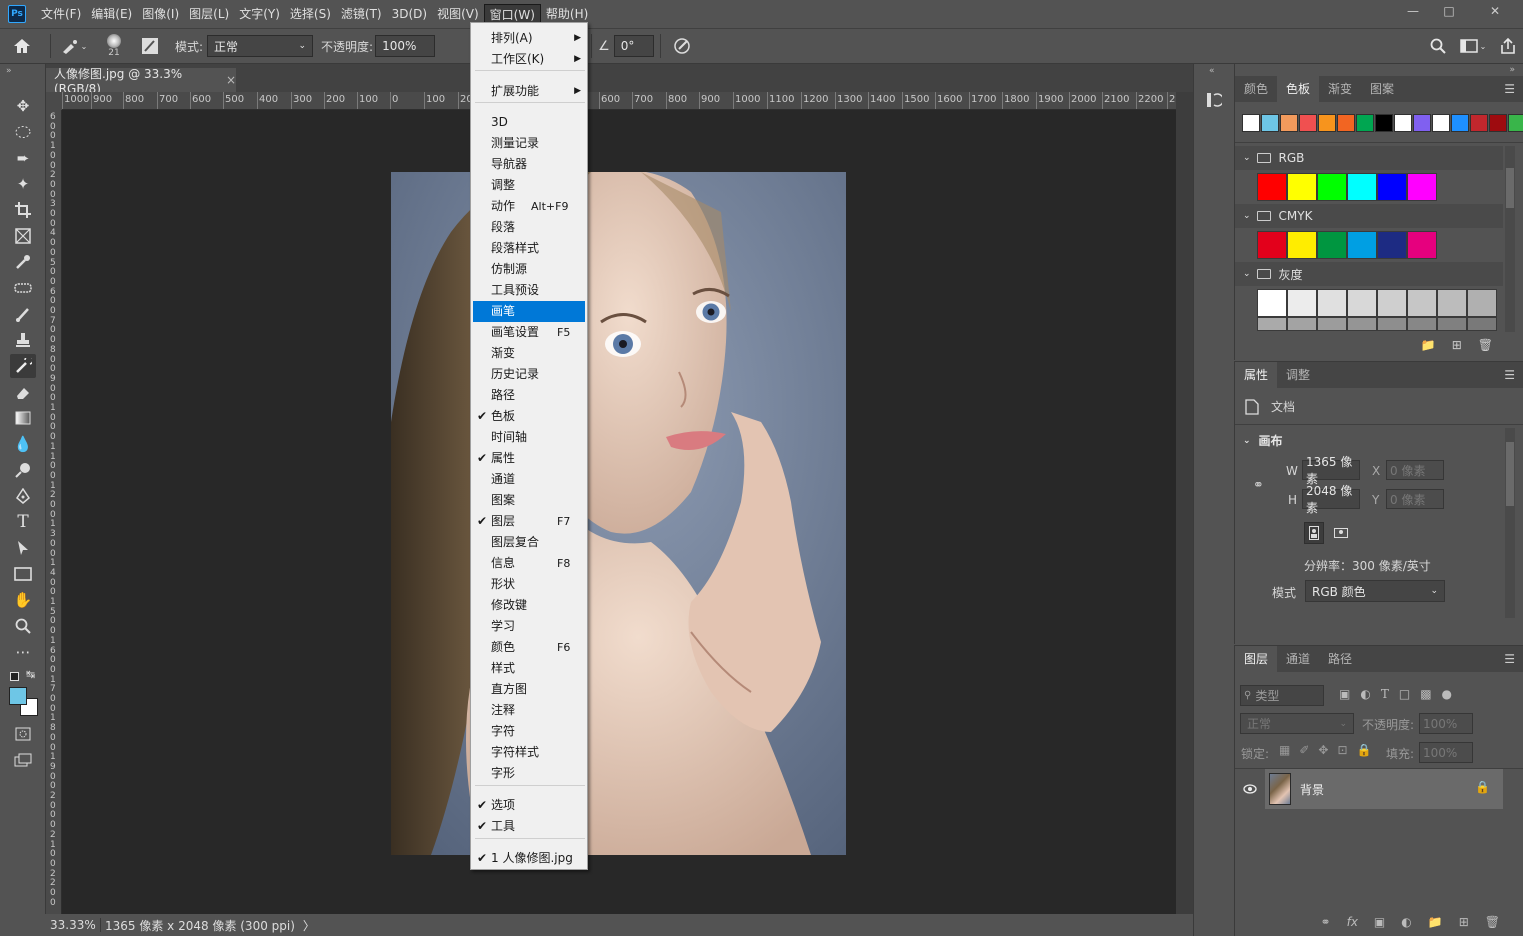 Image resolution: width=1523 pixels, height=936 pixels. Describe the element at coordinates (23, 734) in the screenshot. I see `quick-mask-button` at that location.